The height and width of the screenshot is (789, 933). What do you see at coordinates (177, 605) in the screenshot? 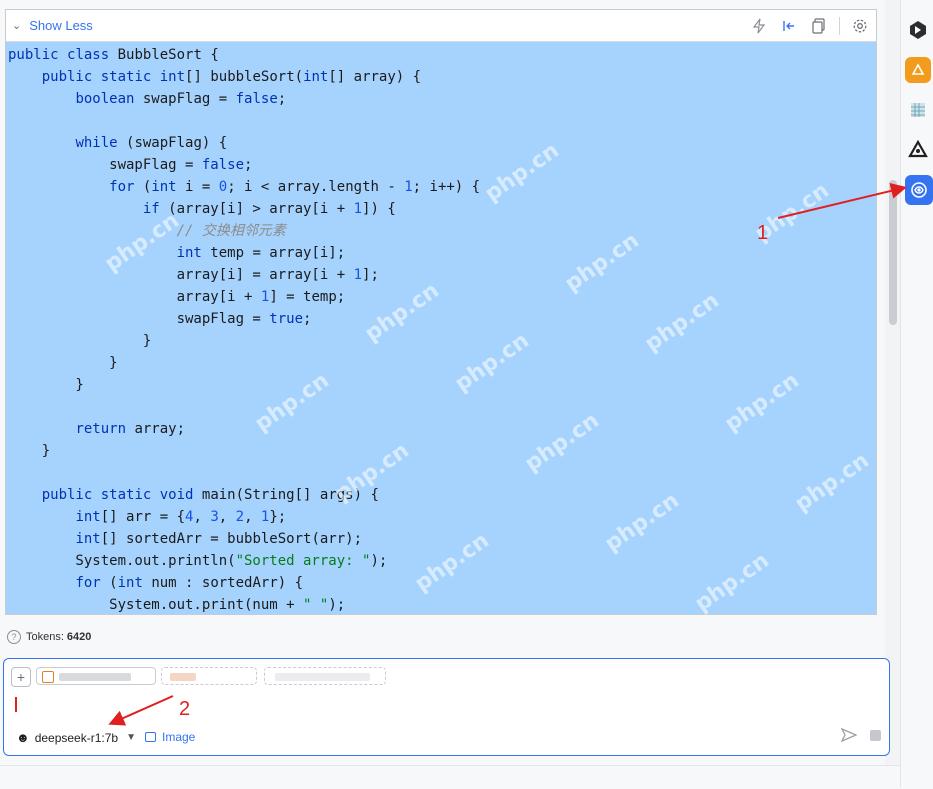
I see `code-line: System.out.print(num + " ");` at bounding box center [177, 605].